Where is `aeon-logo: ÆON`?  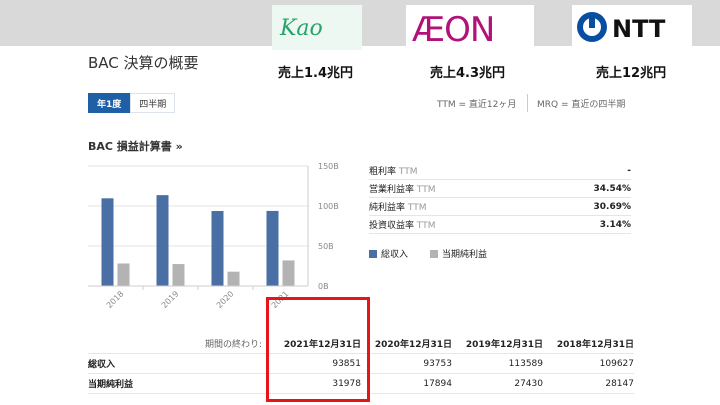 aeon-logo: ÆON is located at coordinates (470, 27).